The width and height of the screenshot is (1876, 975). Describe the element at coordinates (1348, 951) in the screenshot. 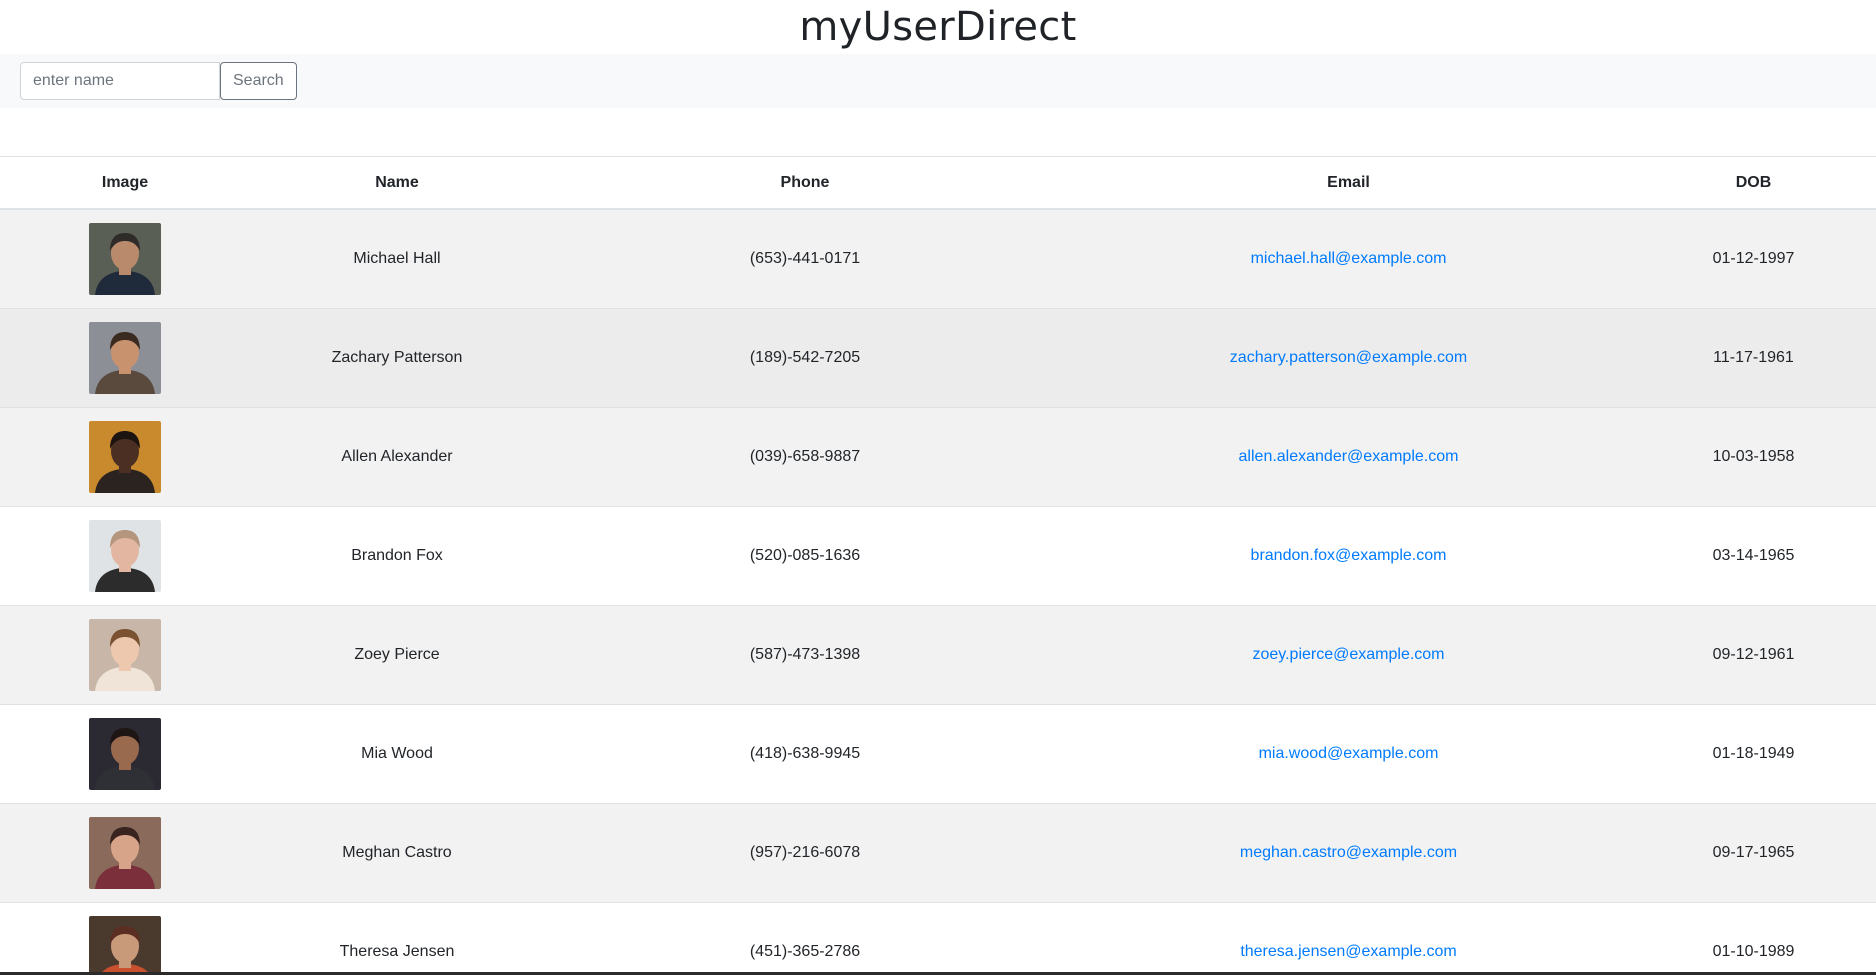

I see `email-link: theresa.jensen@example.com` at that location.